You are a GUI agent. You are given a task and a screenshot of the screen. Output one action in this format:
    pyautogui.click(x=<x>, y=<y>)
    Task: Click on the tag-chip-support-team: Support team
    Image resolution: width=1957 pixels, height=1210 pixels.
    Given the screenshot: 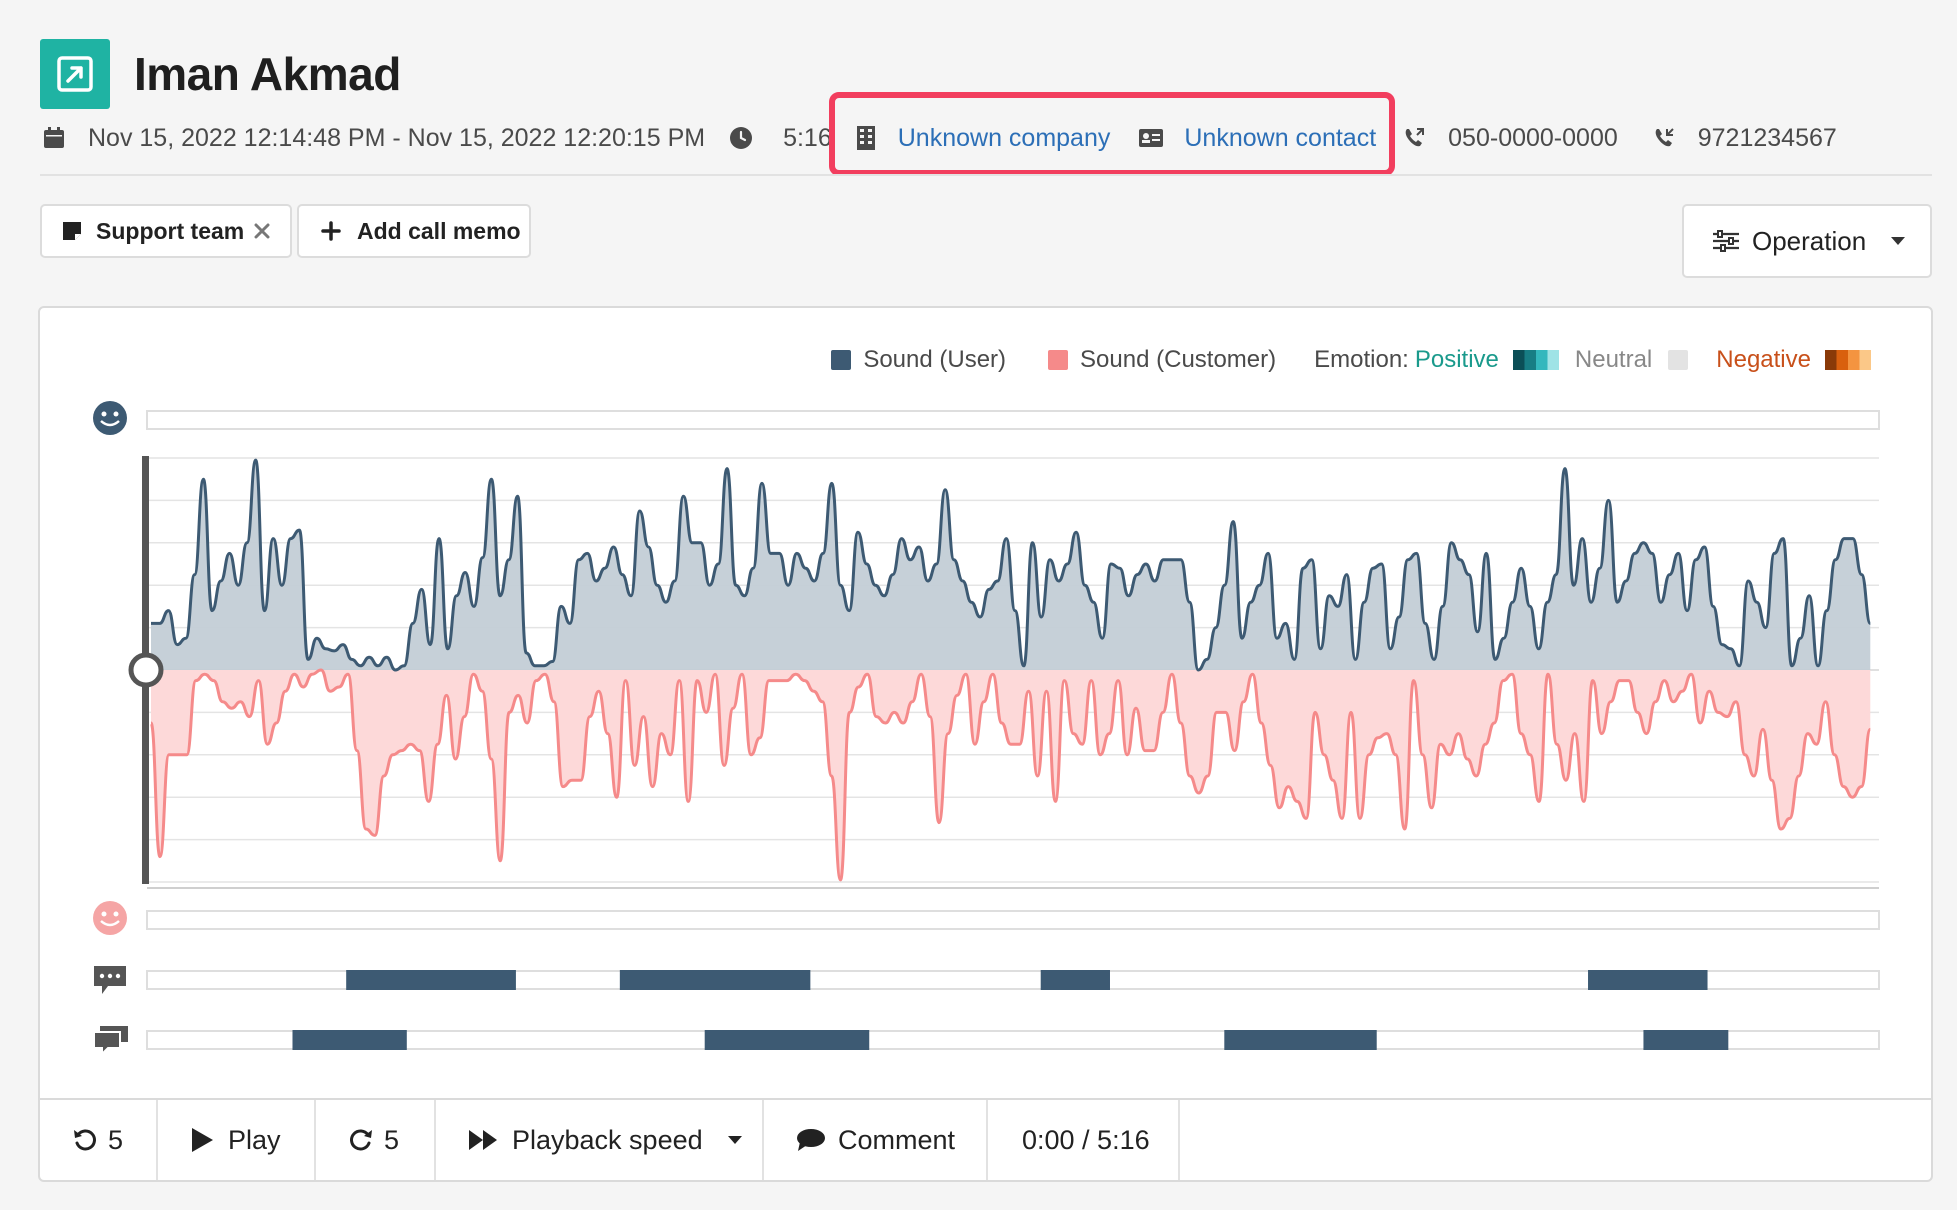 What is the action you would take?
    pyautogui.click(x=166, y=231)
    